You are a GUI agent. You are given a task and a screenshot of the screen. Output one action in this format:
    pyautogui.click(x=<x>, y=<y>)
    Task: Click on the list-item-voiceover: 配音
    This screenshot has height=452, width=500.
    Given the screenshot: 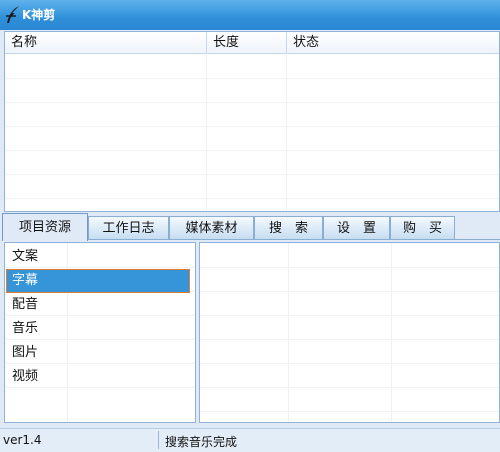 What is the action you would take?
    pyautogui.click(x=98, y=305)
    